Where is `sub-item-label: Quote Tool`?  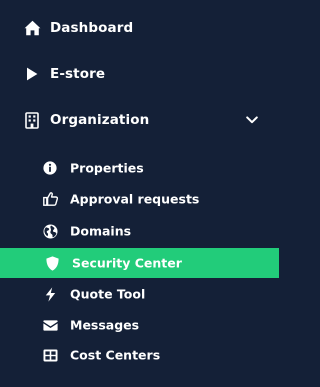
sub-item-label: Quote Tool is located at coordinates (108, 294).